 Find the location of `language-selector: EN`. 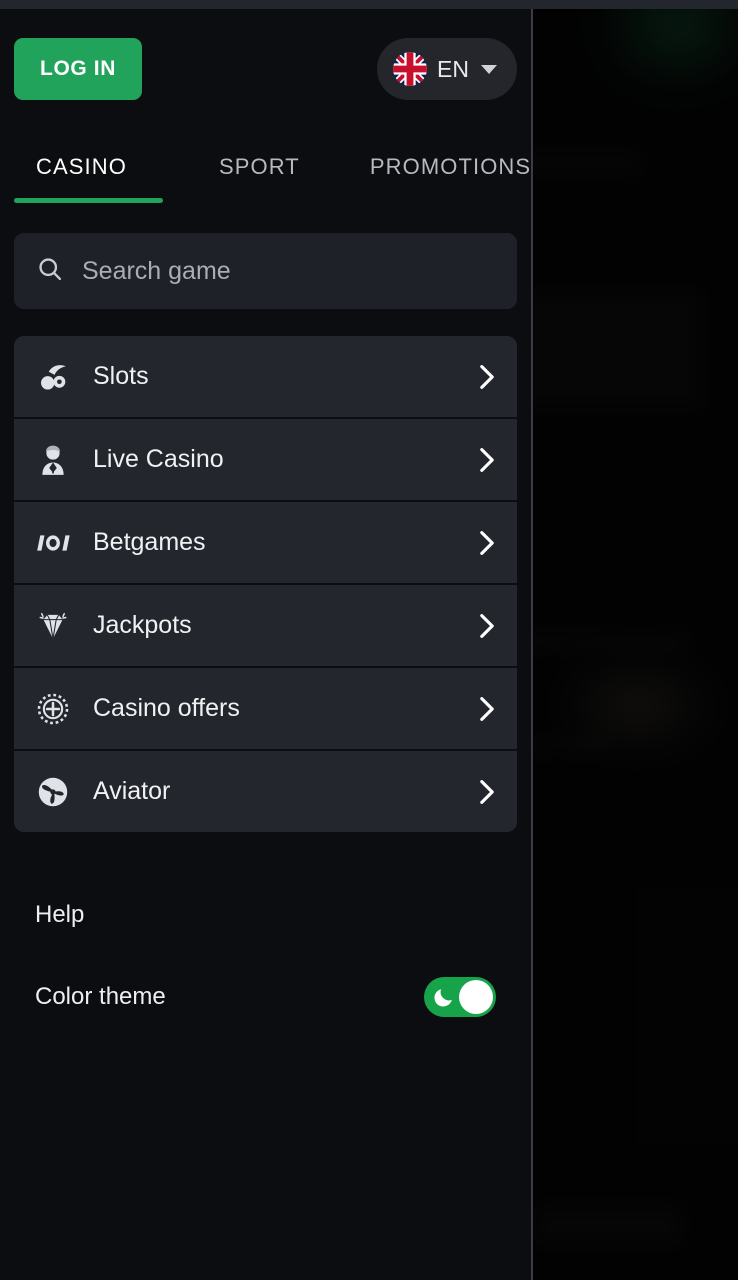

language-selector: EN is located at coordinates (447, 69).